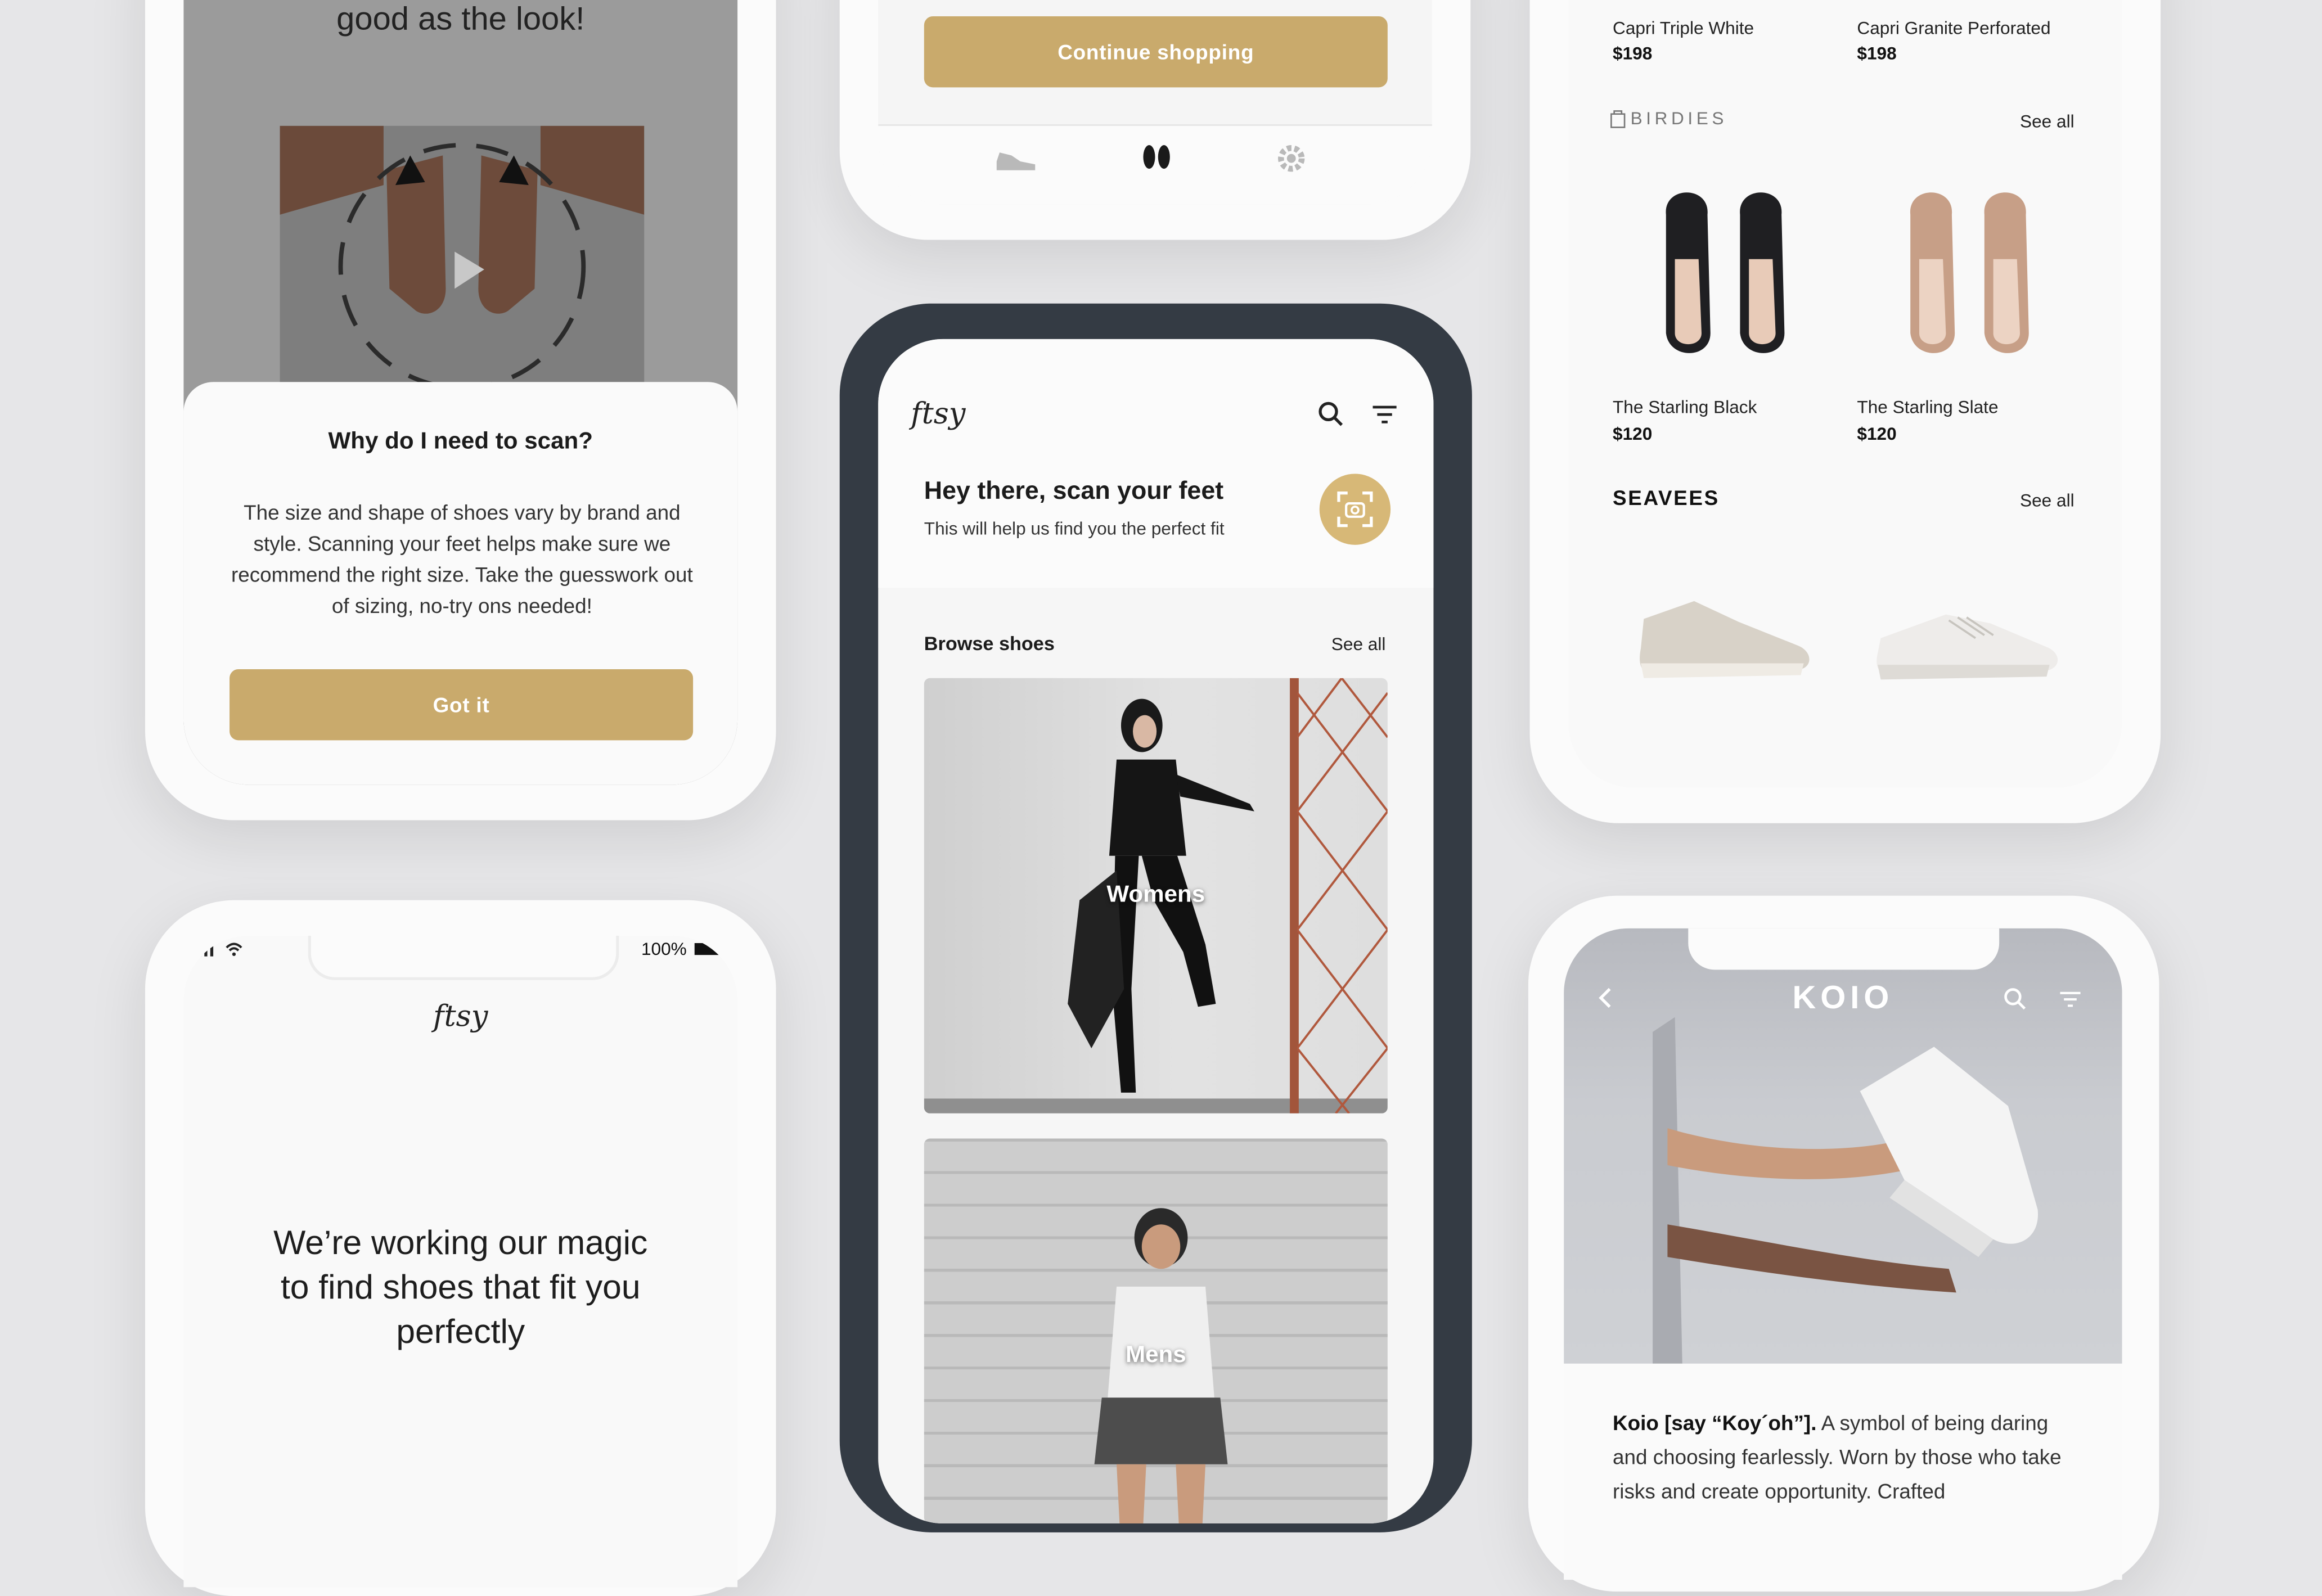 This screenshot has height=1596, width=2322. What do you see at coordinates (1845, 1190) in the screenshot?
I see `arms-and-sneaker-illustration` at bounding box center [1845, 1190].